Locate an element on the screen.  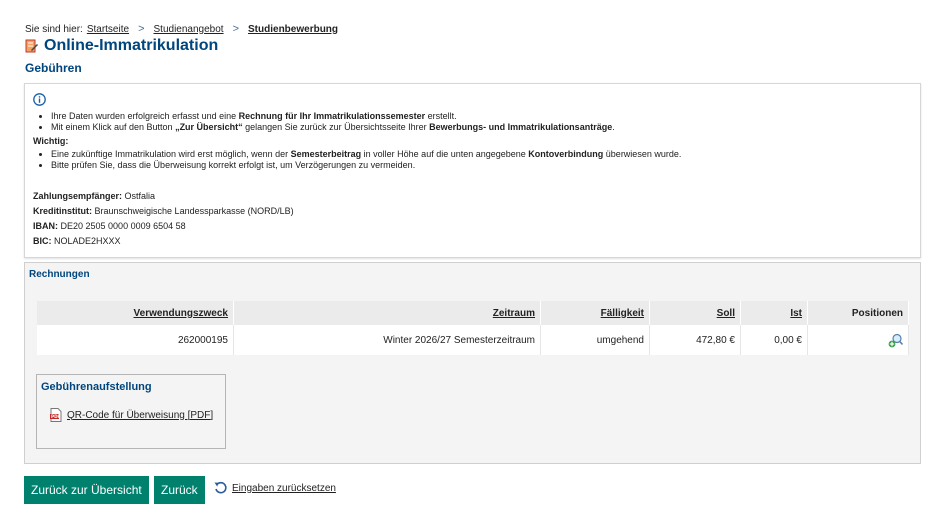
cell-ist: 0,00 € is located at coordinates (774, 340).